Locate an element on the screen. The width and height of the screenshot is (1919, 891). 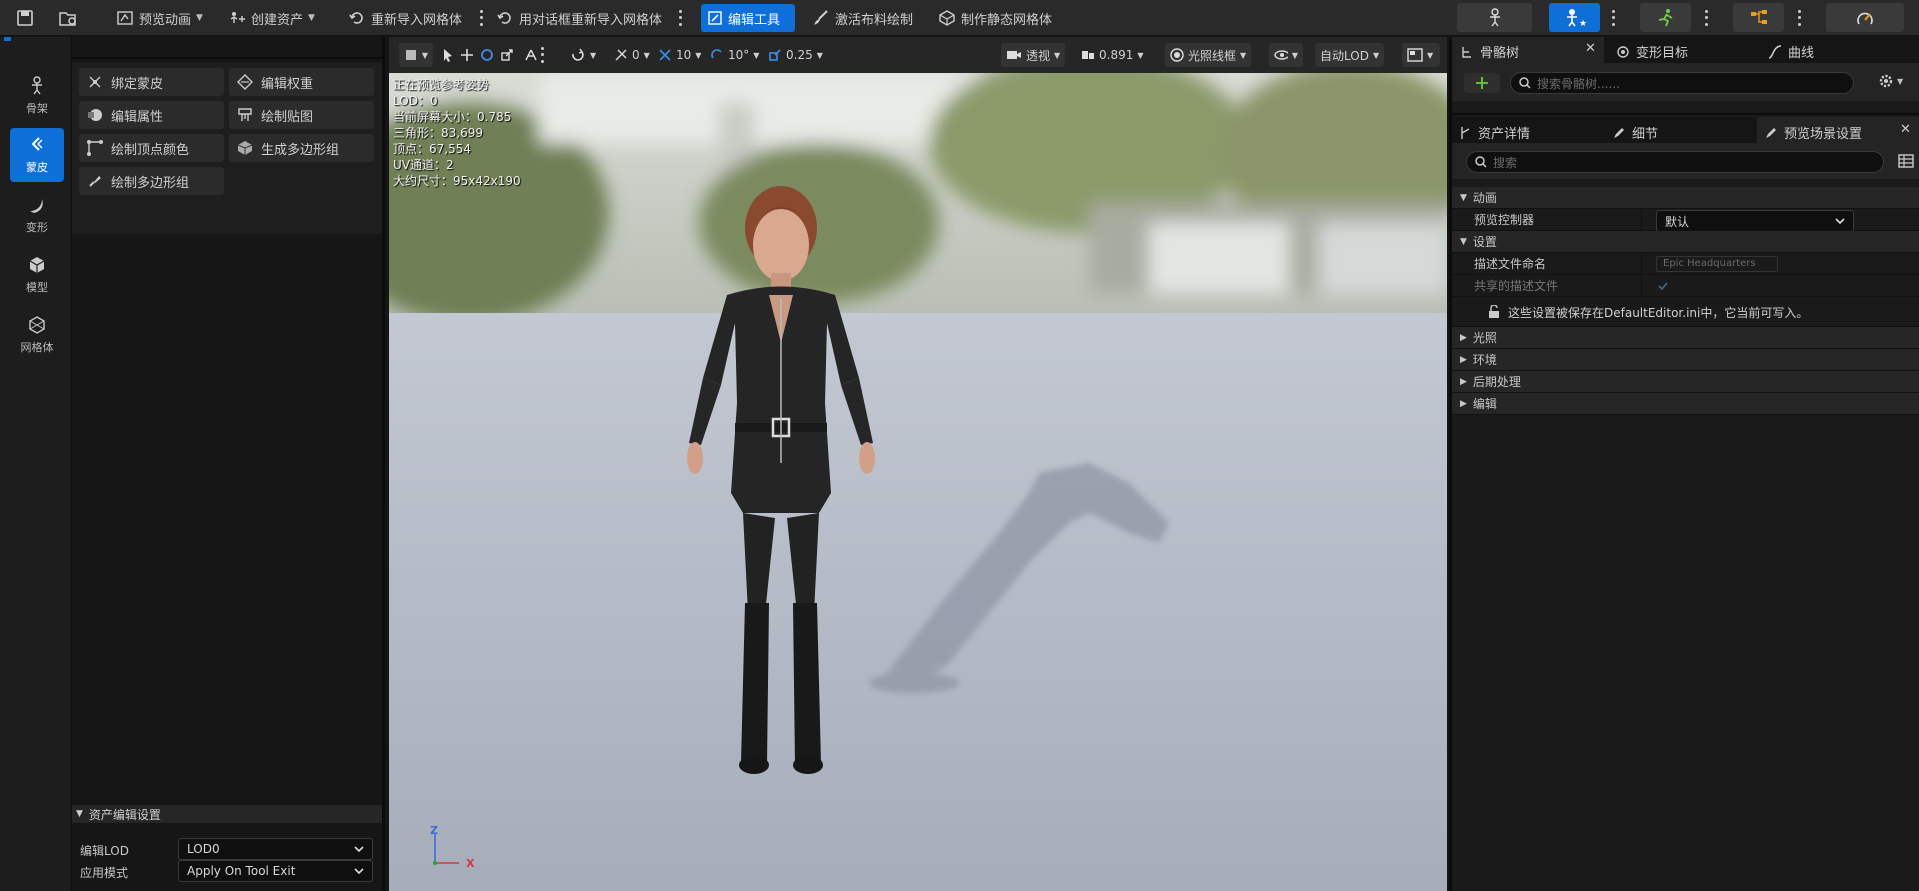
details-search-input: 搜索 is located at coordinates (1675, 162).